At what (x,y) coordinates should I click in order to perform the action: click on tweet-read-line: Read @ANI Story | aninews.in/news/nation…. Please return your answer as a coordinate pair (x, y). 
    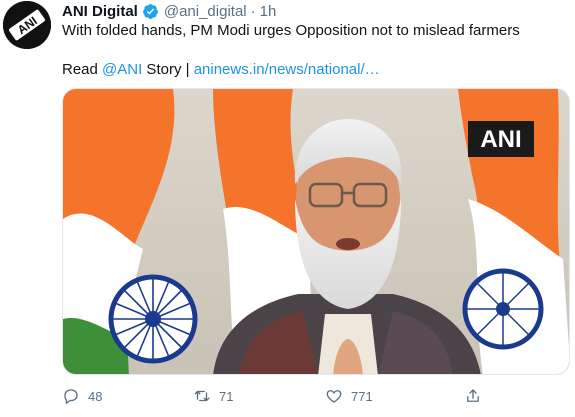
    Looking at the image, I should click on (221, 69).